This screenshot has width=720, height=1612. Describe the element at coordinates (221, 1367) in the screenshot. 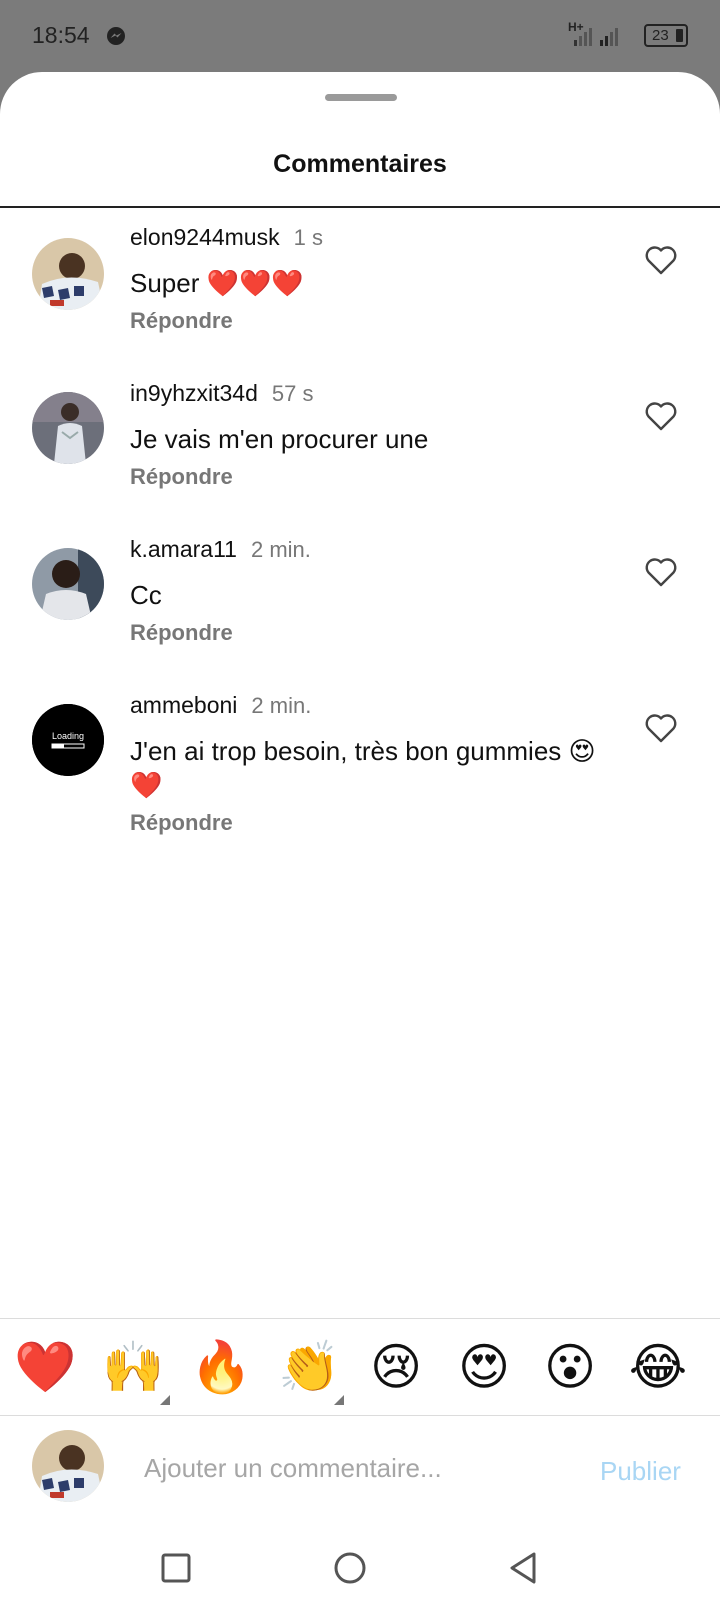

I see `emoji-button-fire: 🔥` at that location.